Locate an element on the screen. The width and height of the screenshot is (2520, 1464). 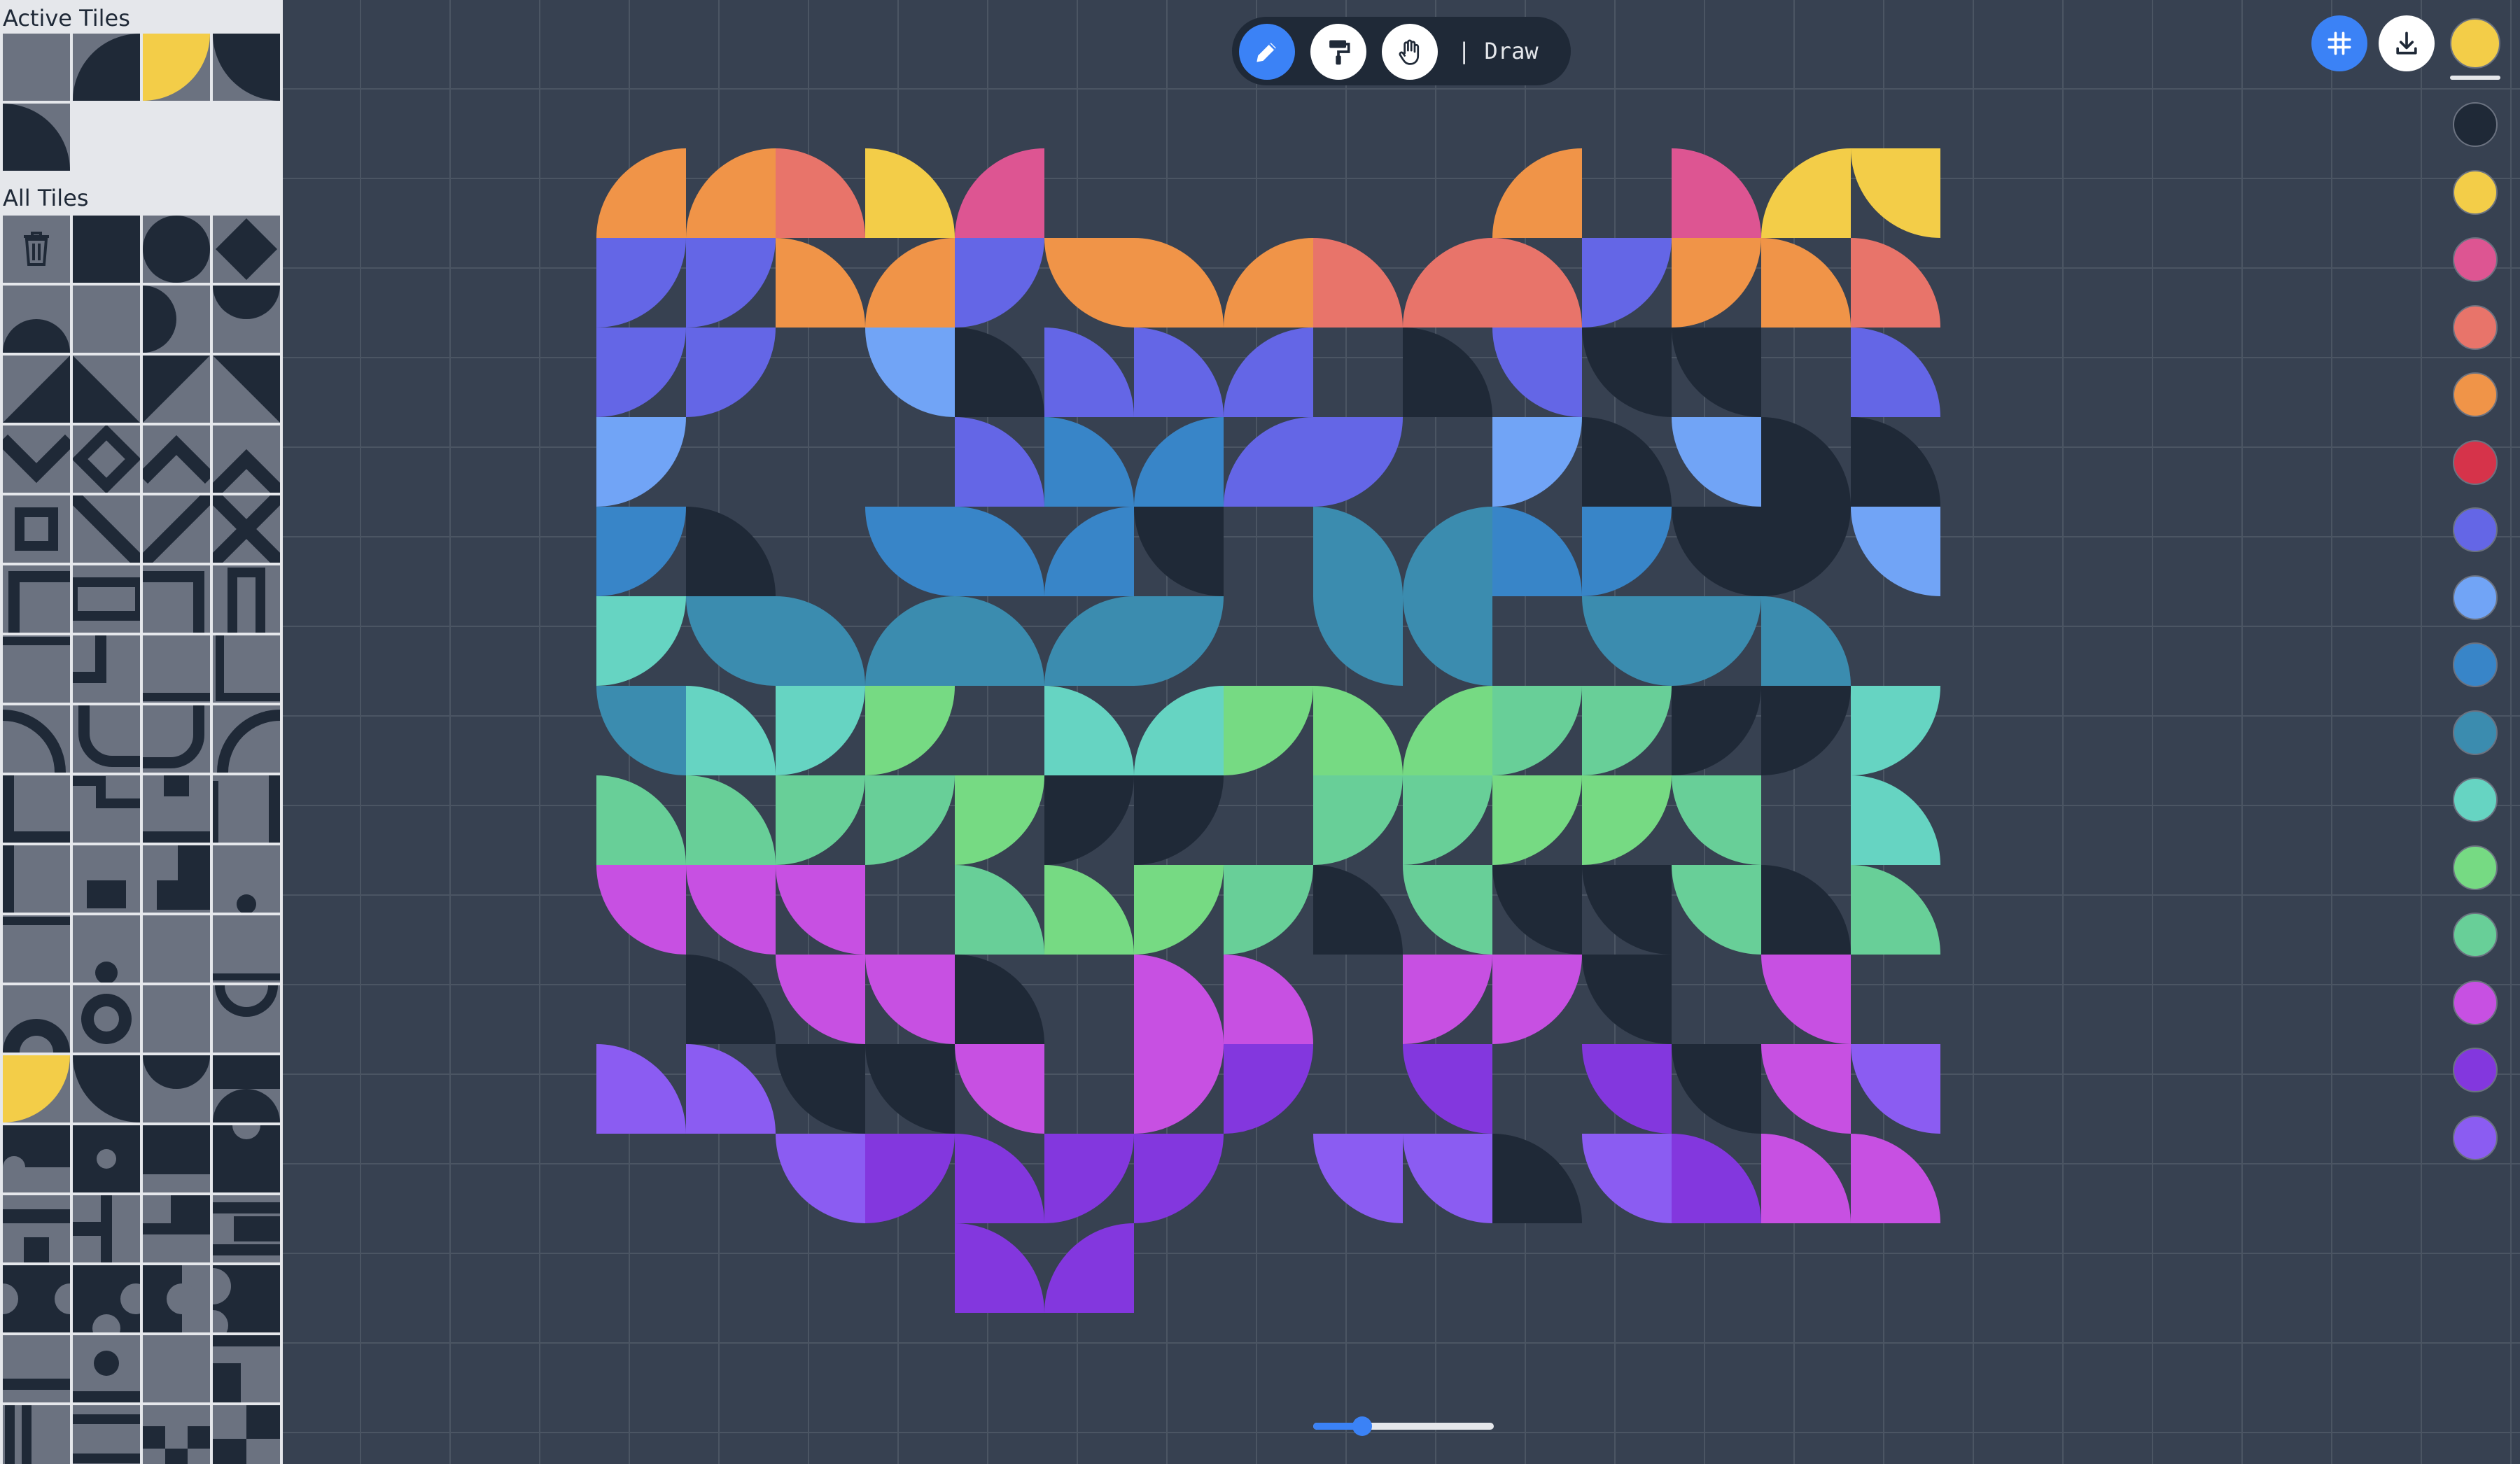
zoom-slider is located at coordinates (1403, 1426).